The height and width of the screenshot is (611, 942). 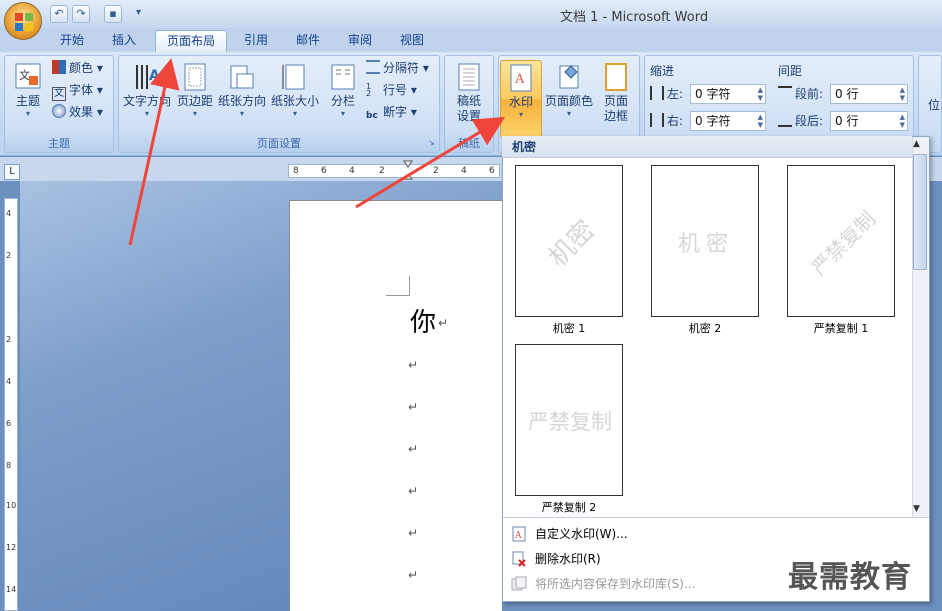 What do you see at coordinates (430, 162) in the screenshot?
I see `arrow-to-watermark-button` at bounding box center [430, 162].